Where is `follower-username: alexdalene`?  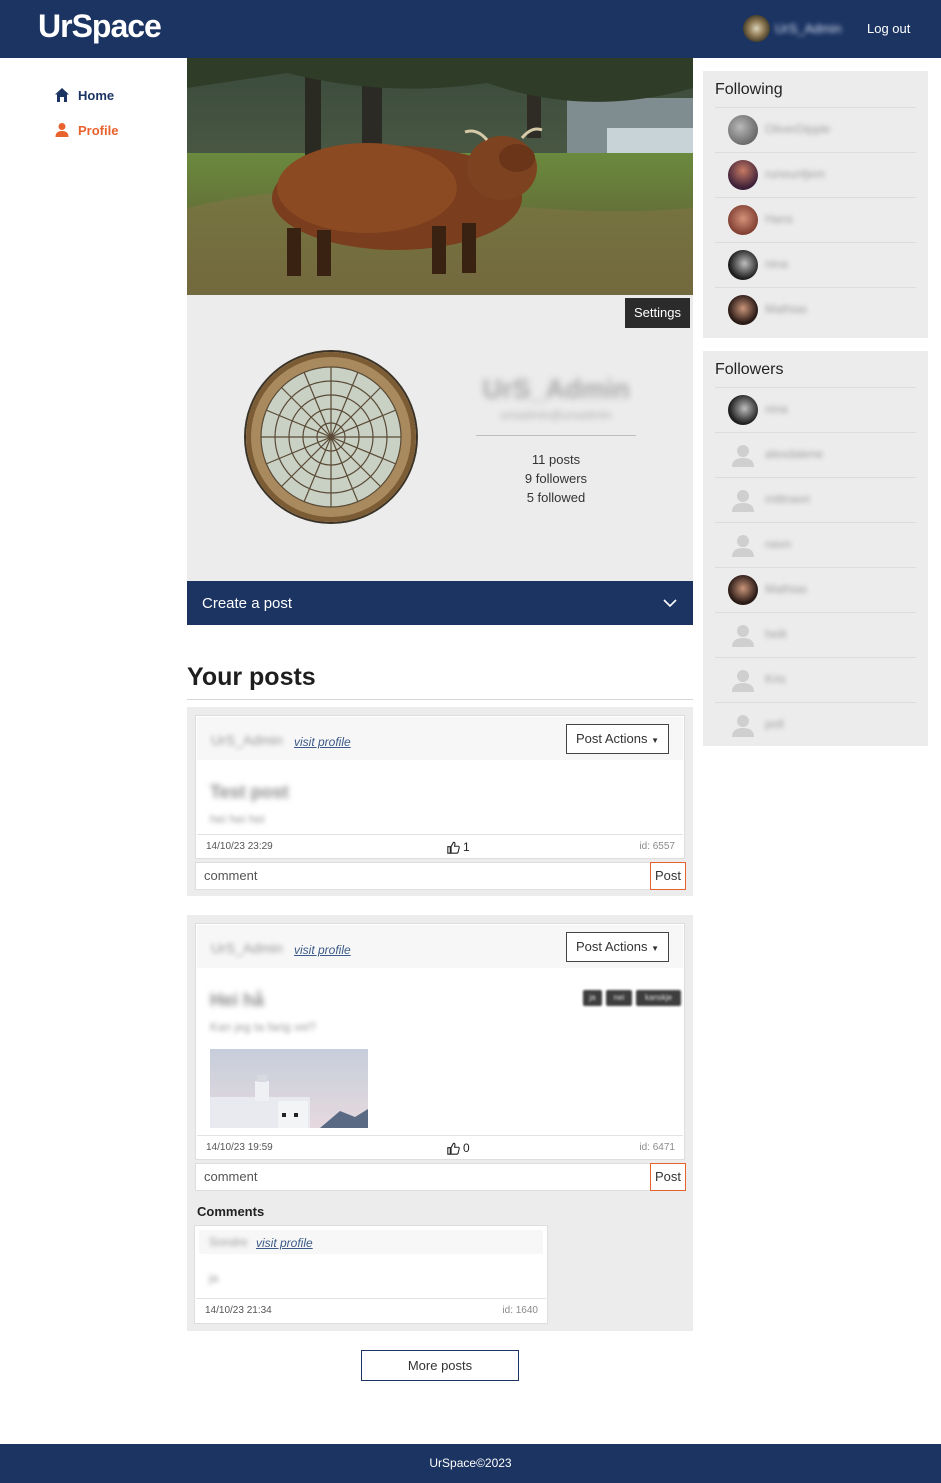
follower-username: alexdalene is located at coordinates (794, 454).